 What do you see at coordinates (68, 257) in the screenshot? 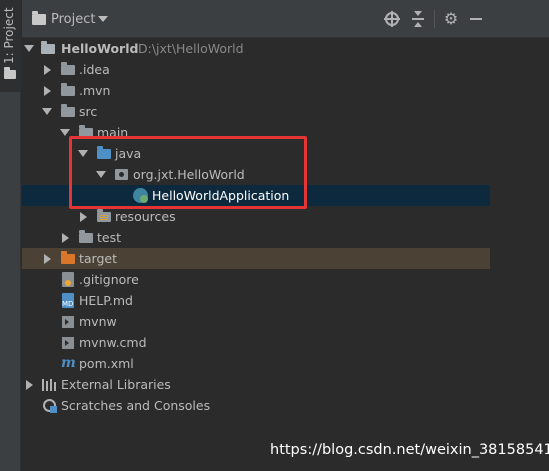
I see `excluded-folder-icon` at bounding box center [68, 257].